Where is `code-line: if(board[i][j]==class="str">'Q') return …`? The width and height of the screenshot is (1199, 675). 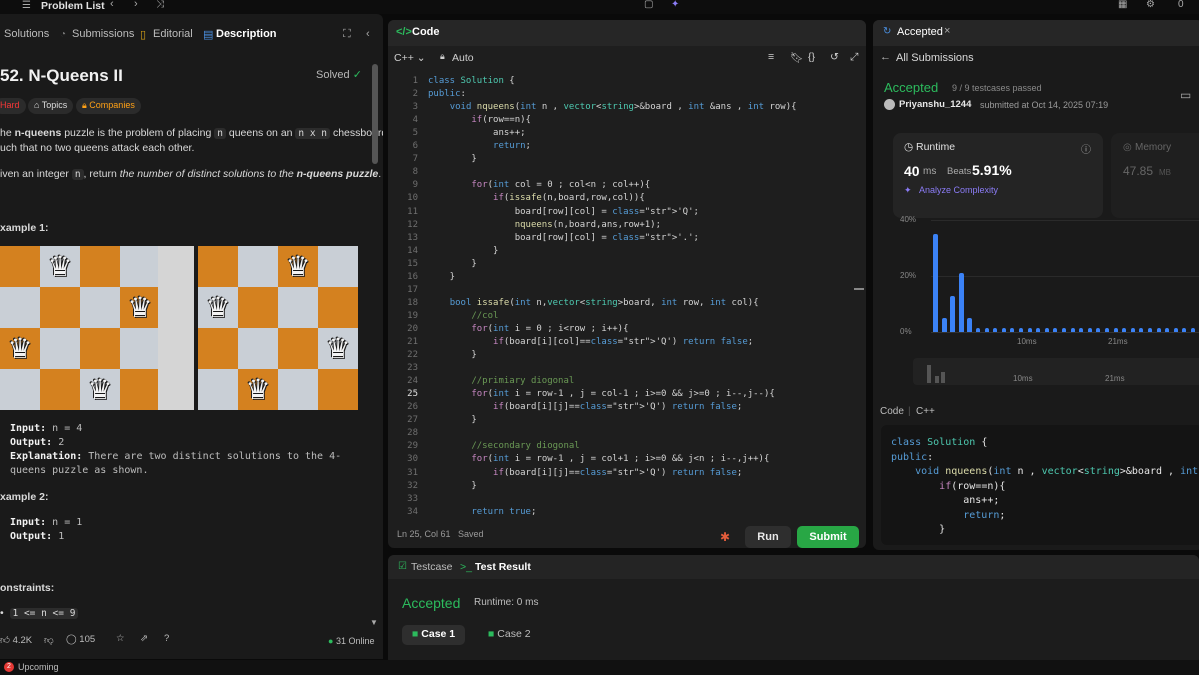 code-line: if(board[i][j]==class="str">'Q') return … is located at coordinates (585, 407).